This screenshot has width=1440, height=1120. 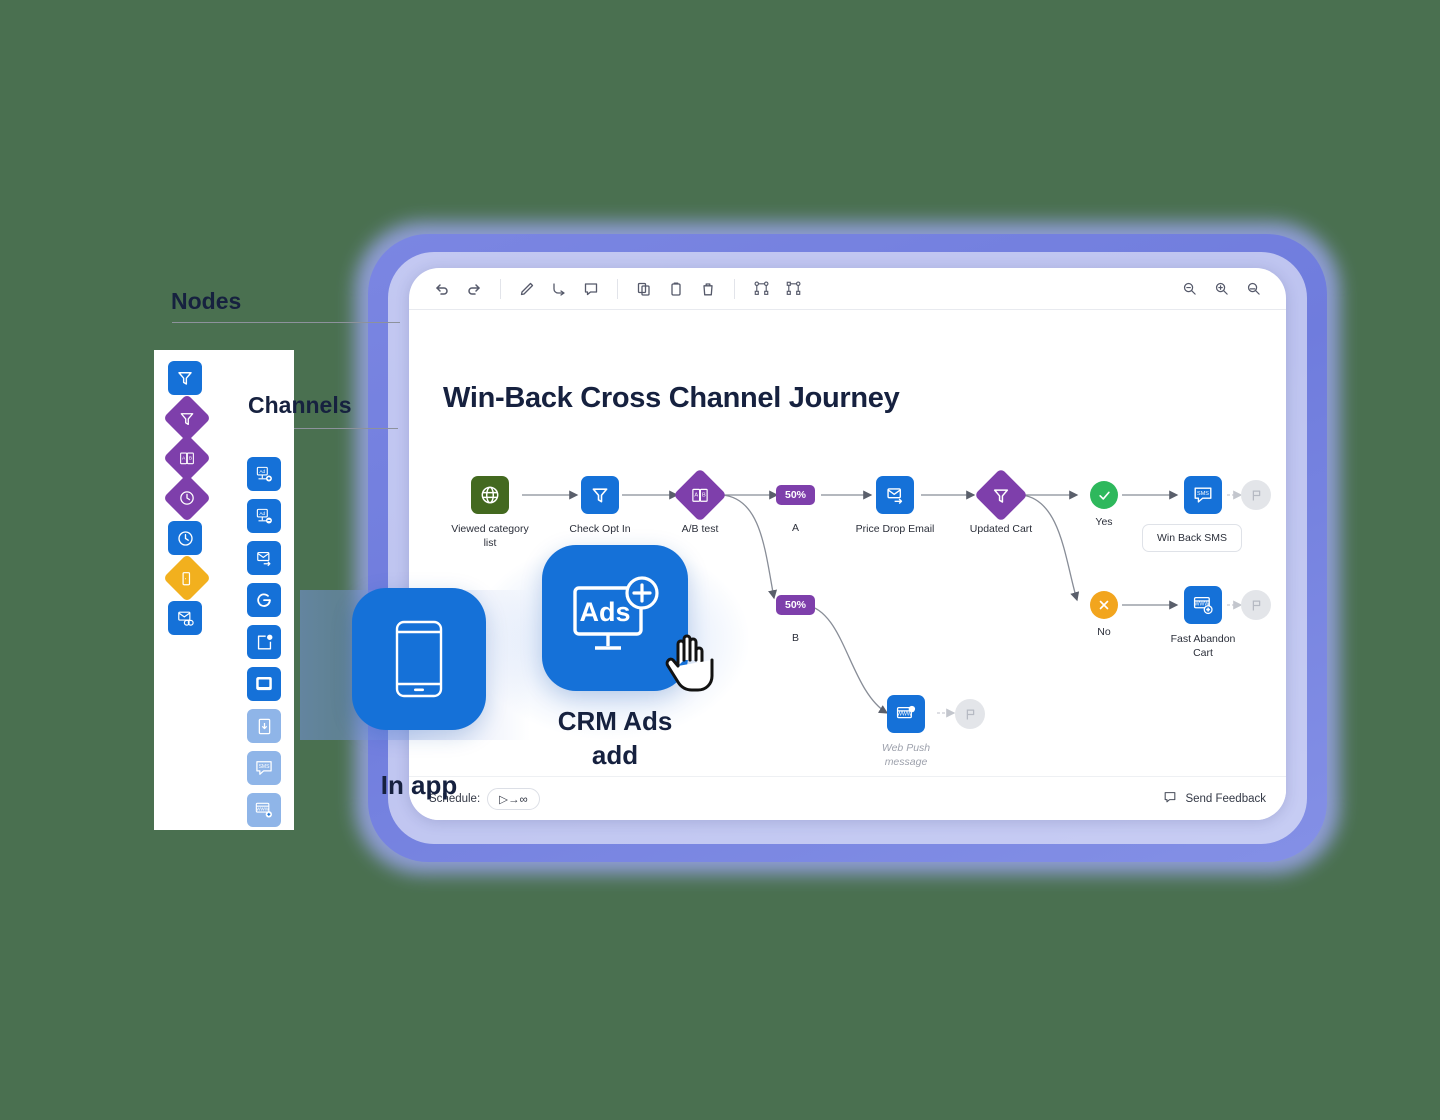 What do you see at coordinates (286, 322) in the screenshot?
I see `leader-line-nodes` at bounding box center [286, 322].